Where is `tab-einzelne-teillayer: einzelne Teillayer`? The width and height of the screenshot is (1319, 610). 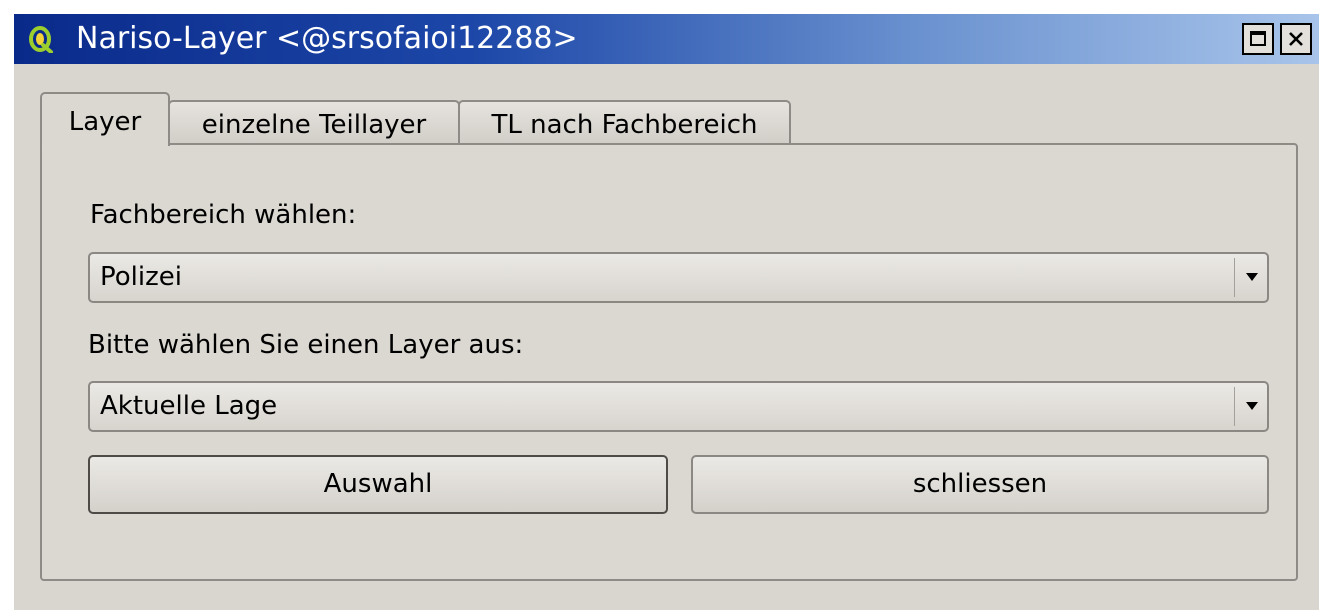
tab-einzelne-teillayer: einzelne Teillayer is located at coordinates (314, 123).